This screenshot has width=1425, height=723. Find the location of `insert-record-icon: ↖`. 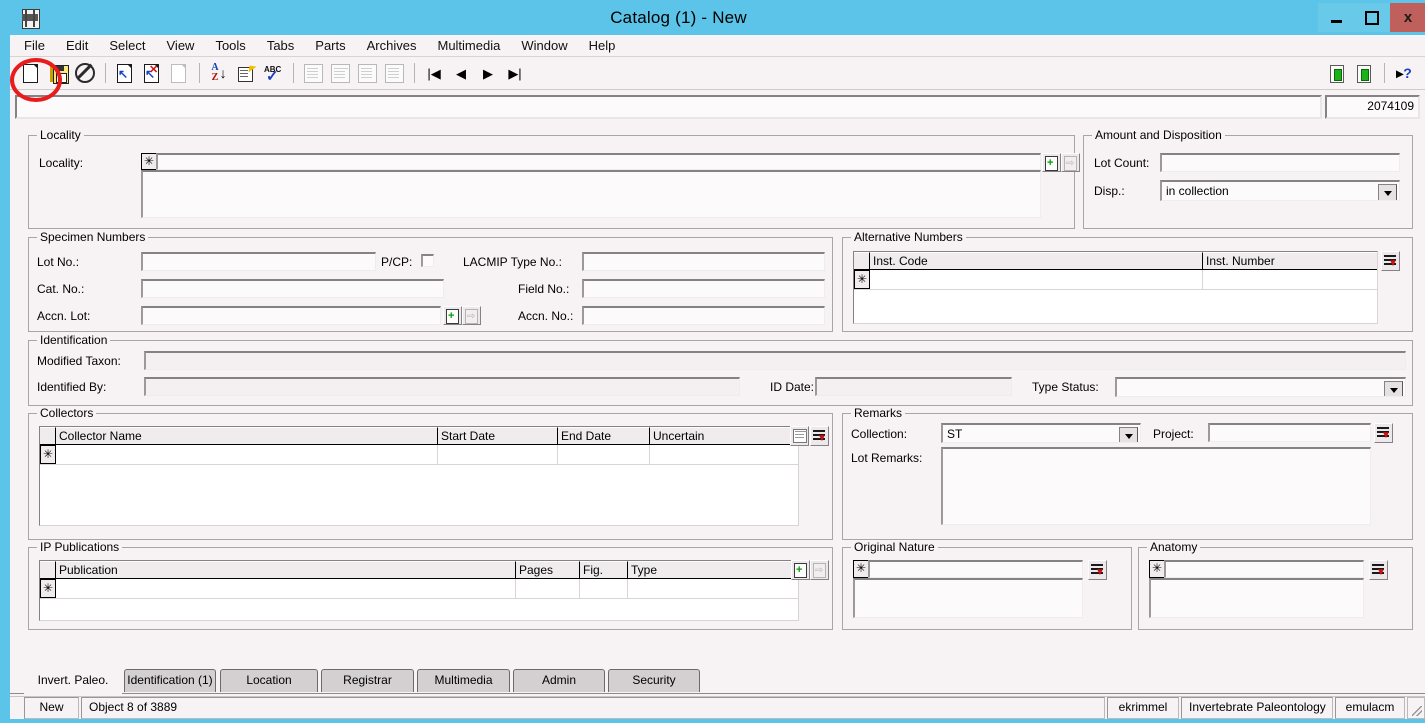

insert-record-icon: ↖ is located at coordinates (125, 73).